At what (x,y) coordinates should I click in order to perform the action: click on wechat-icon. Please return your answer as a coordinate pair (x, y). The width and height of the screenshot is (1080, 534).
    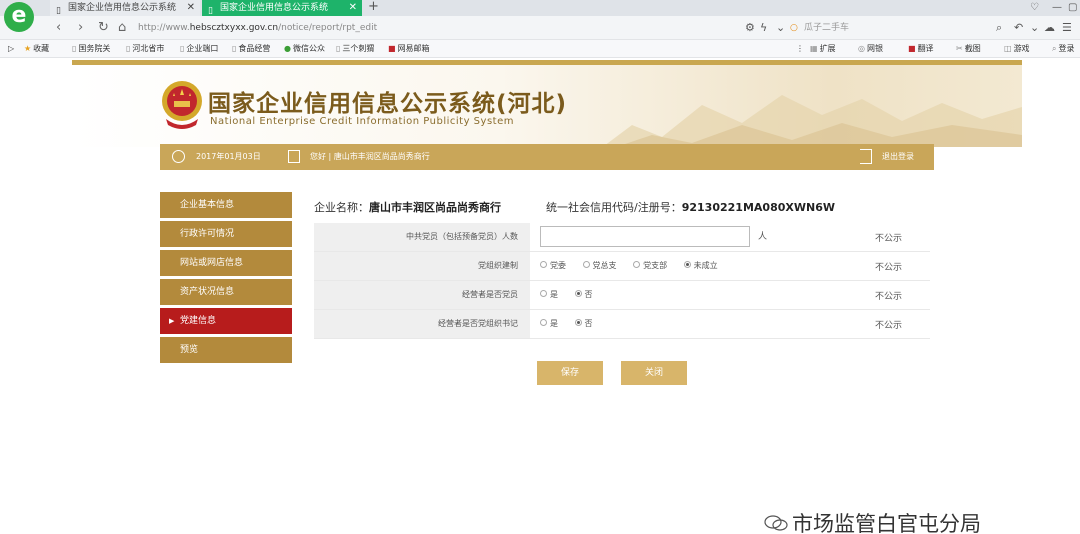
    Looking at the image, I should click on (776, 523).